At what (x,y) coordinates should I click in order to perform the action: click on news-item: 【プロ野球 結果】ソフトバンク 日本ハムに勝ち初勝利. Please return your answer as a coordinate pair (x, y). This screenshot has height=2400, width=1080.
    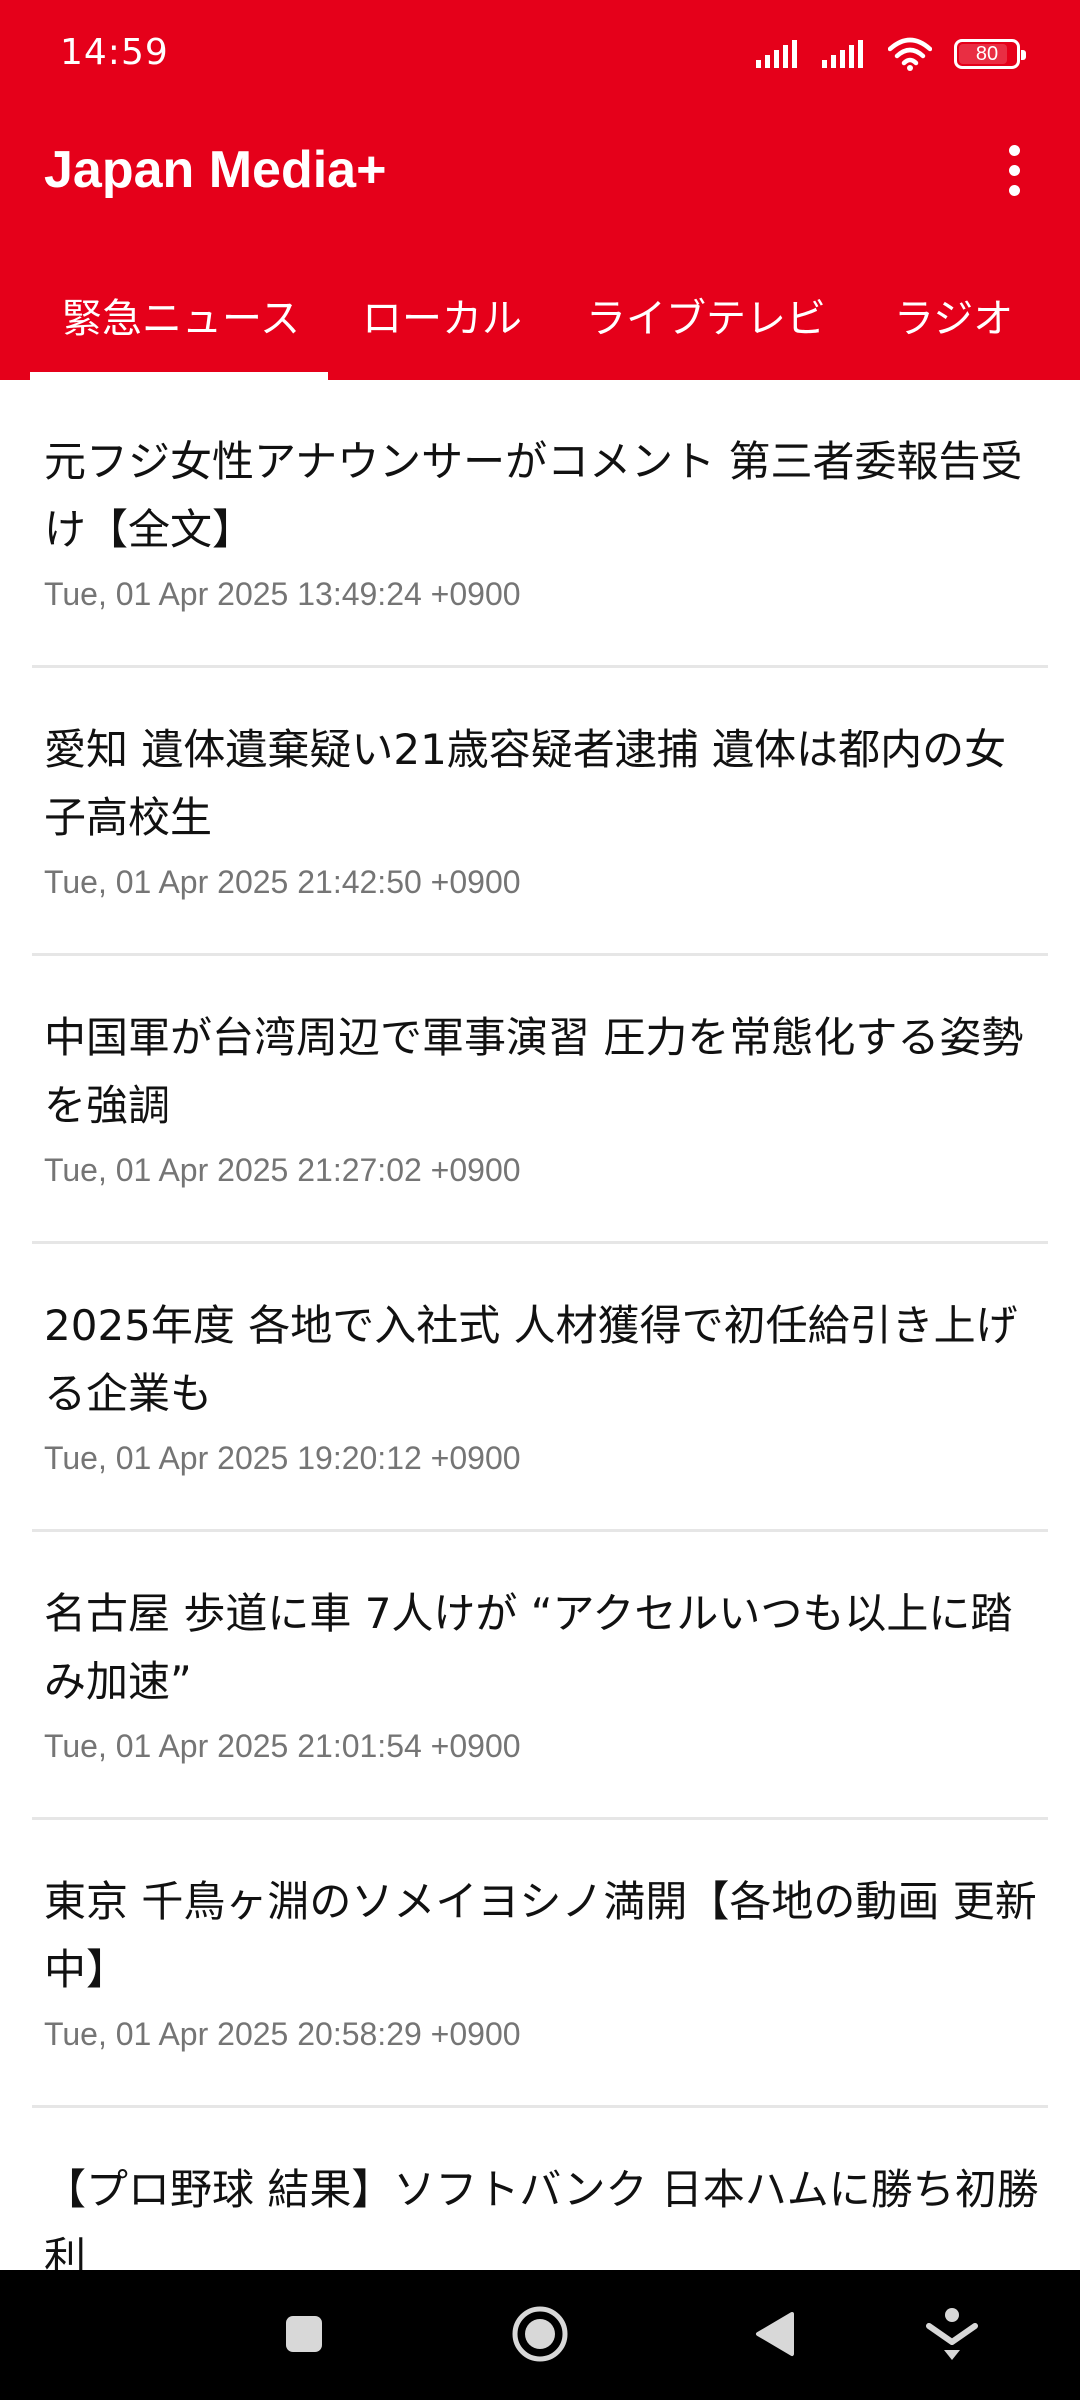
    Looking at the image, I should click on (540, 2189).